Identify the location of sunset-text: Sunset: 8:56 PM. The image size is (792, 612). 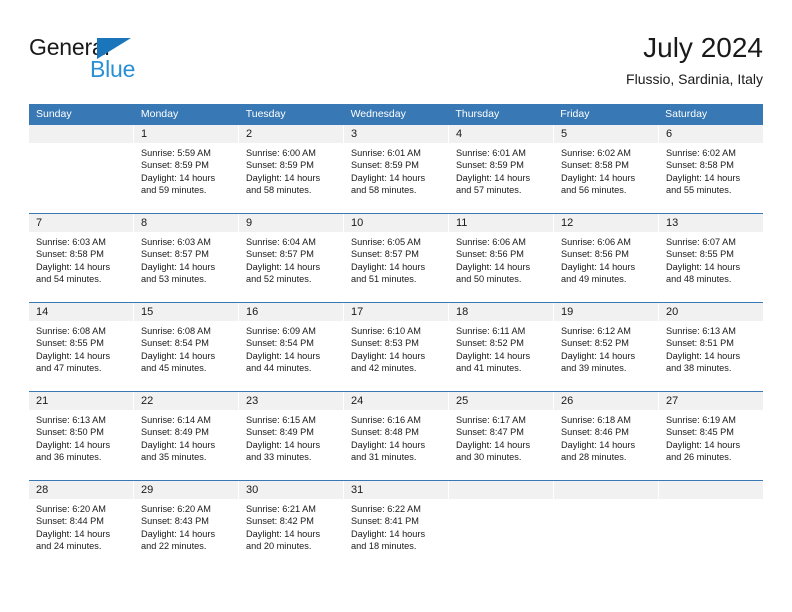
(595, 254).